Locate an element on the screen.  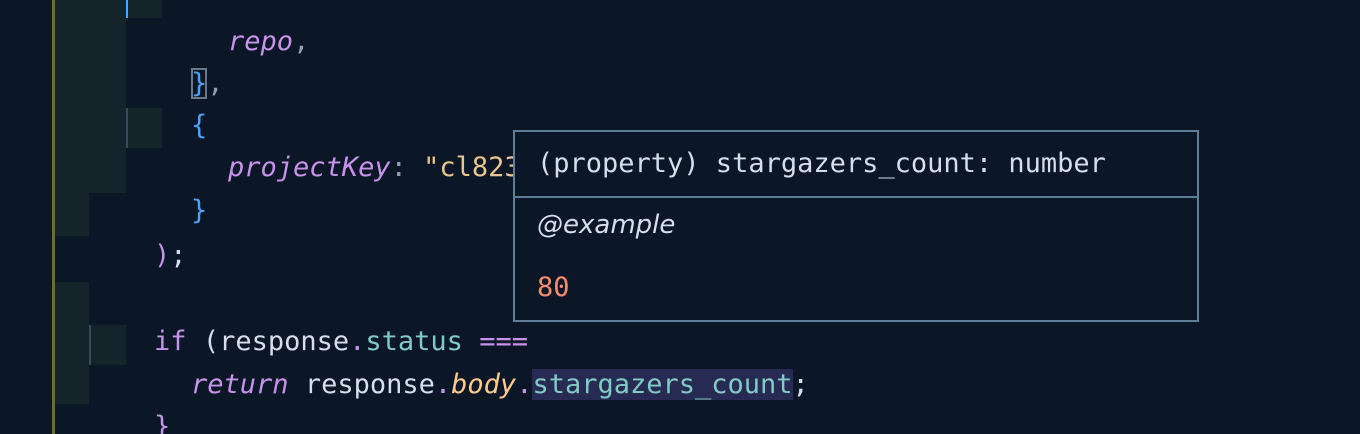
code-token: ) is located at coordinates (162, 255).